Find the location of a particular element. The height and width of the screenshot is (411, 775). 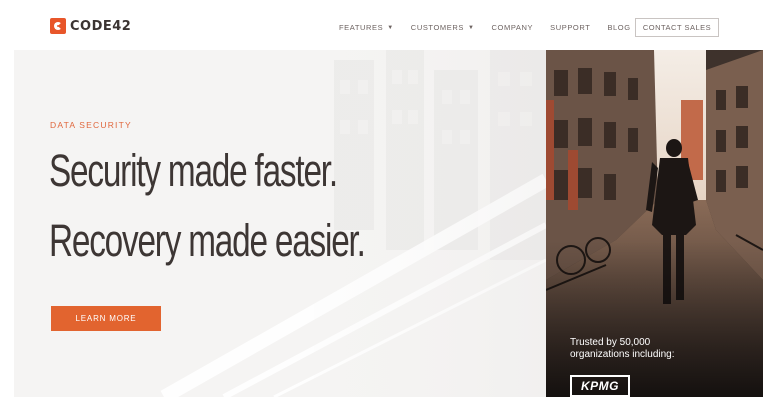

nav-item-label: FEATURES is located at coordinates (361, 27).